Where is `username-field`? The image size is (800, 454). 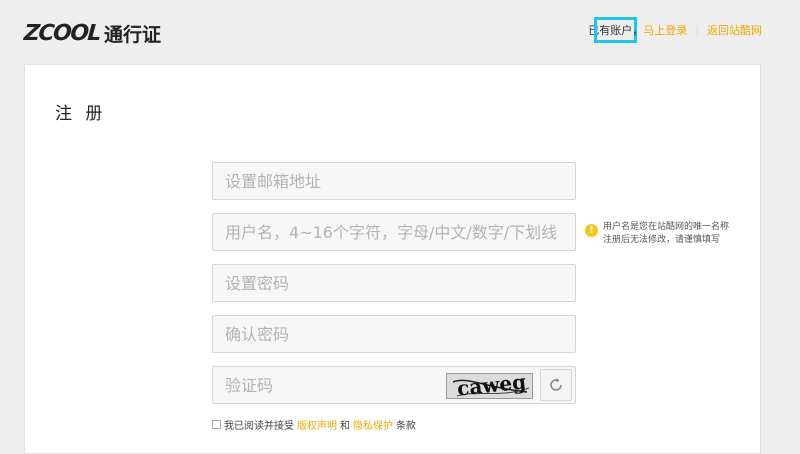
username-field is located at coordinates (394, 232).